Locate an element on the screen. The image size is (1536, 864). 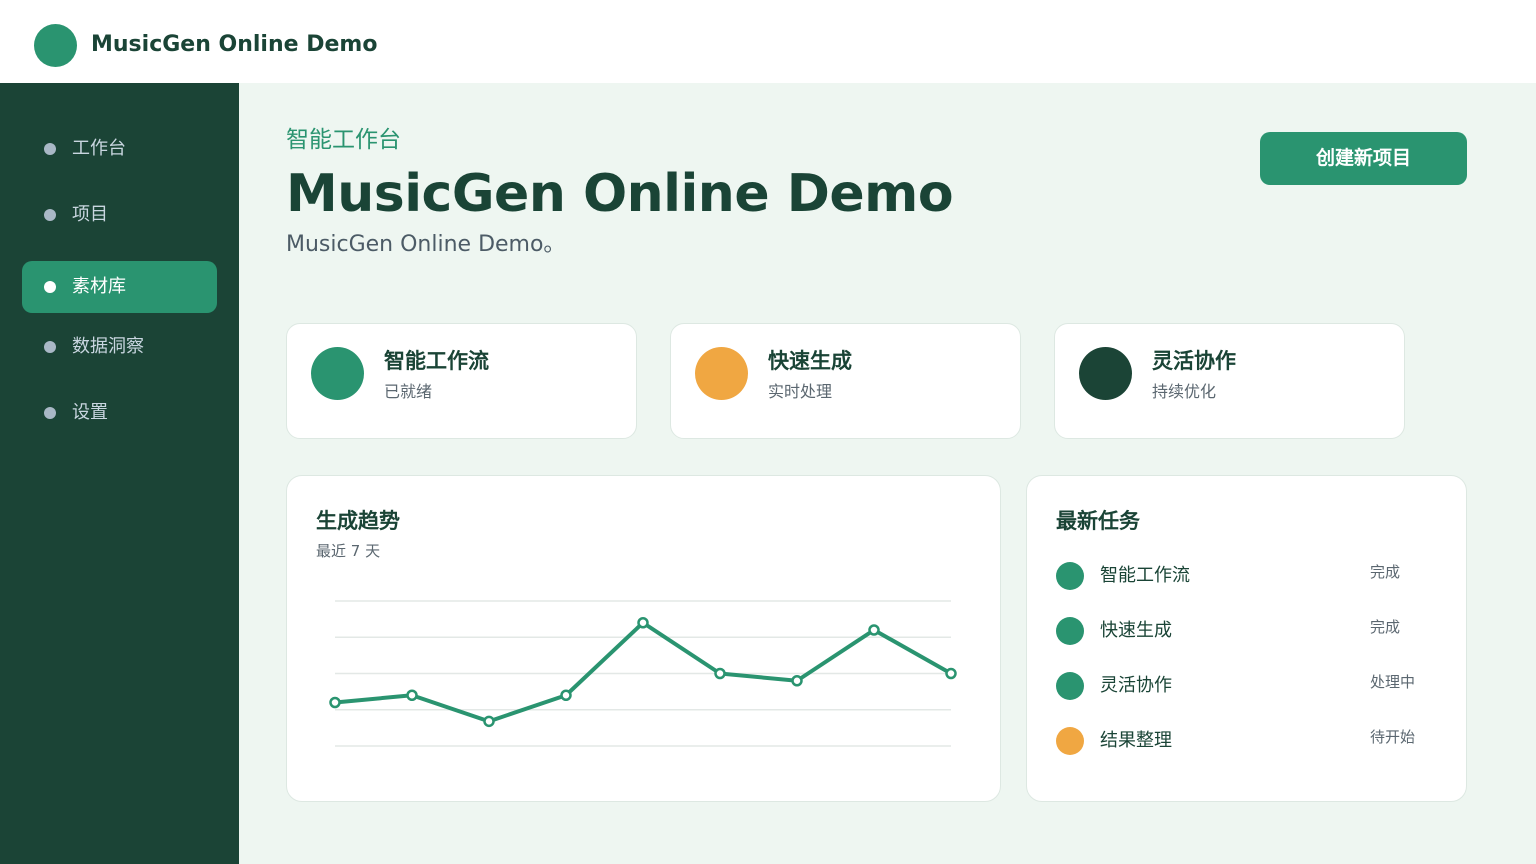
tasks-title: 最新任务 is located at coordinates (1098, 521).